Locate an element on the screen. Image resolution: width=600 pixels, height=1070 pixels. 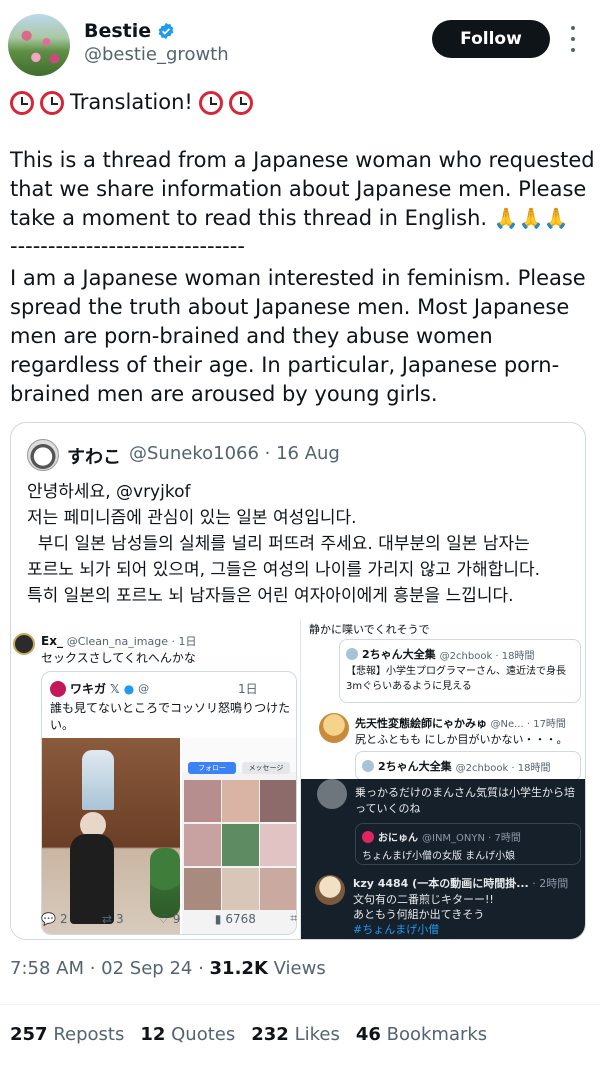
verified-badge-icon is located at coordinates (166, 31).